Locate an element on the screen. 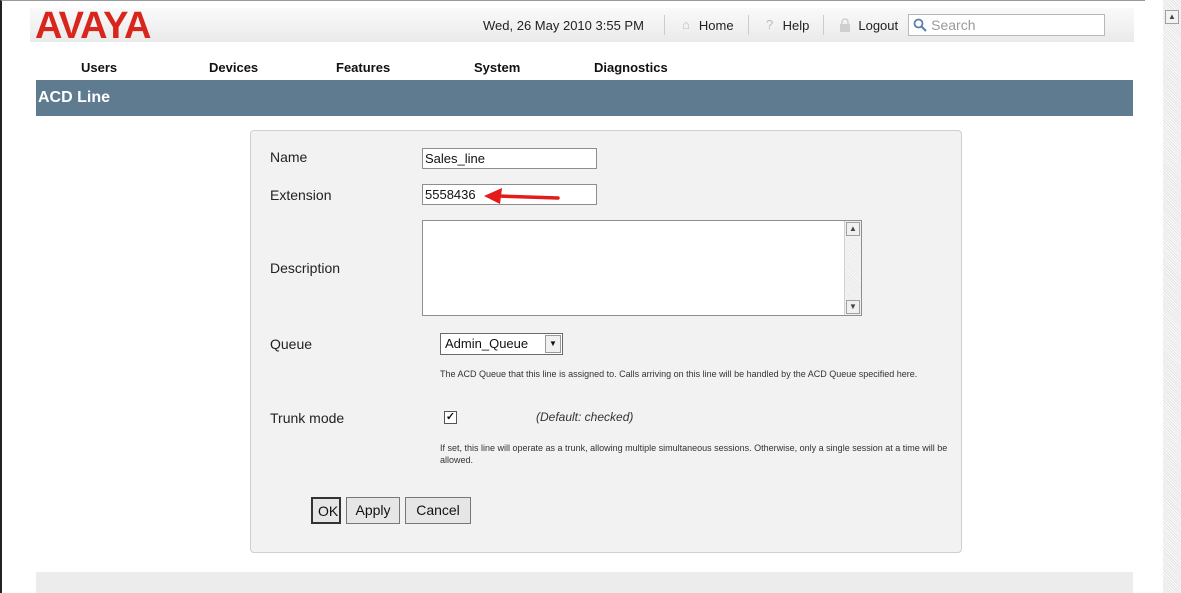  help-link-label: Help is located at coordinates (796, 25).